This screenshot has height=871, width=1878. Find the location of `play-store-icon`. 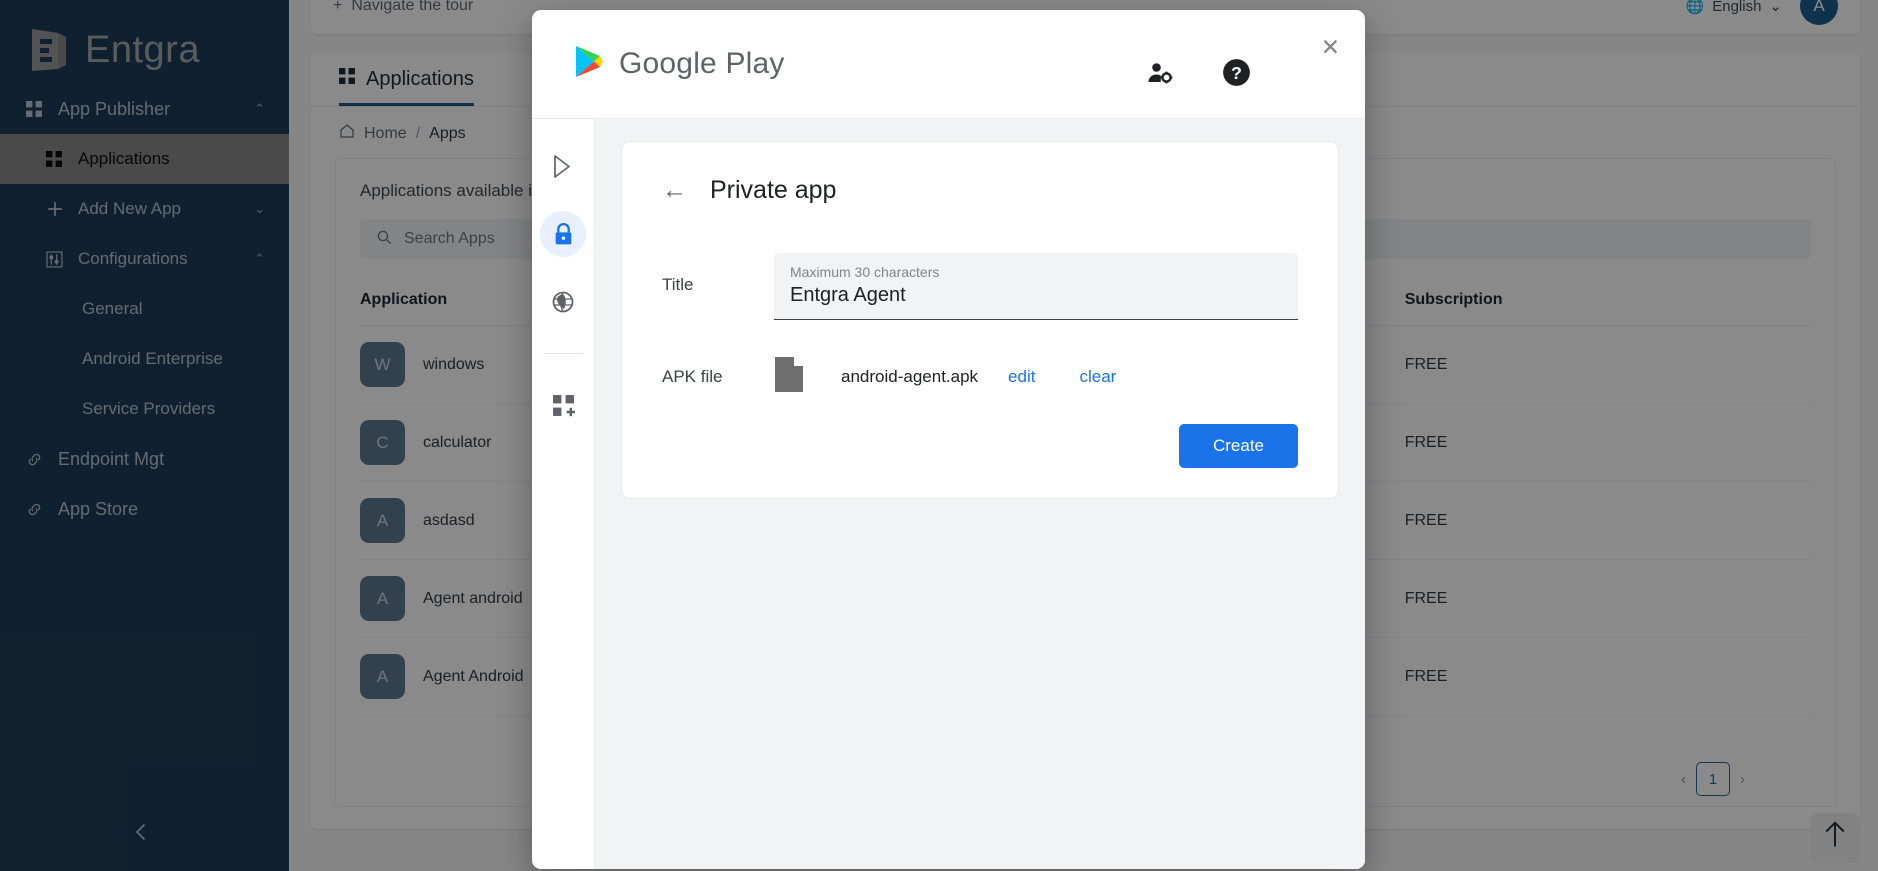

play-store-icon is located at coordinates (563, 166).